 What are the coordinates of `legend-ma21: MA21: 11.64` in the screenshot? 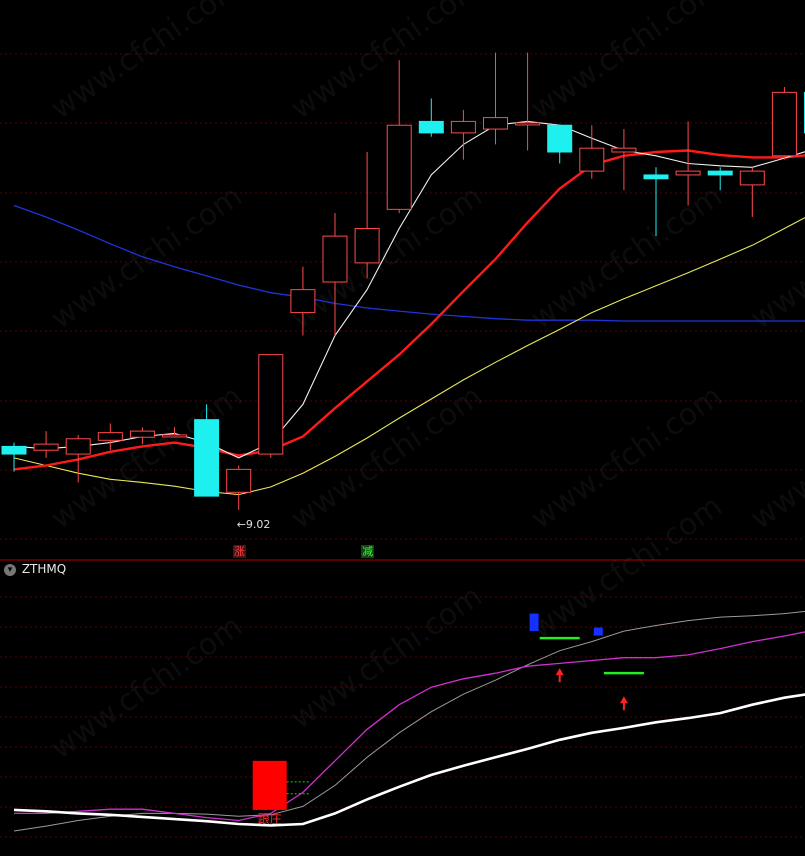 It's located at (214, 569).